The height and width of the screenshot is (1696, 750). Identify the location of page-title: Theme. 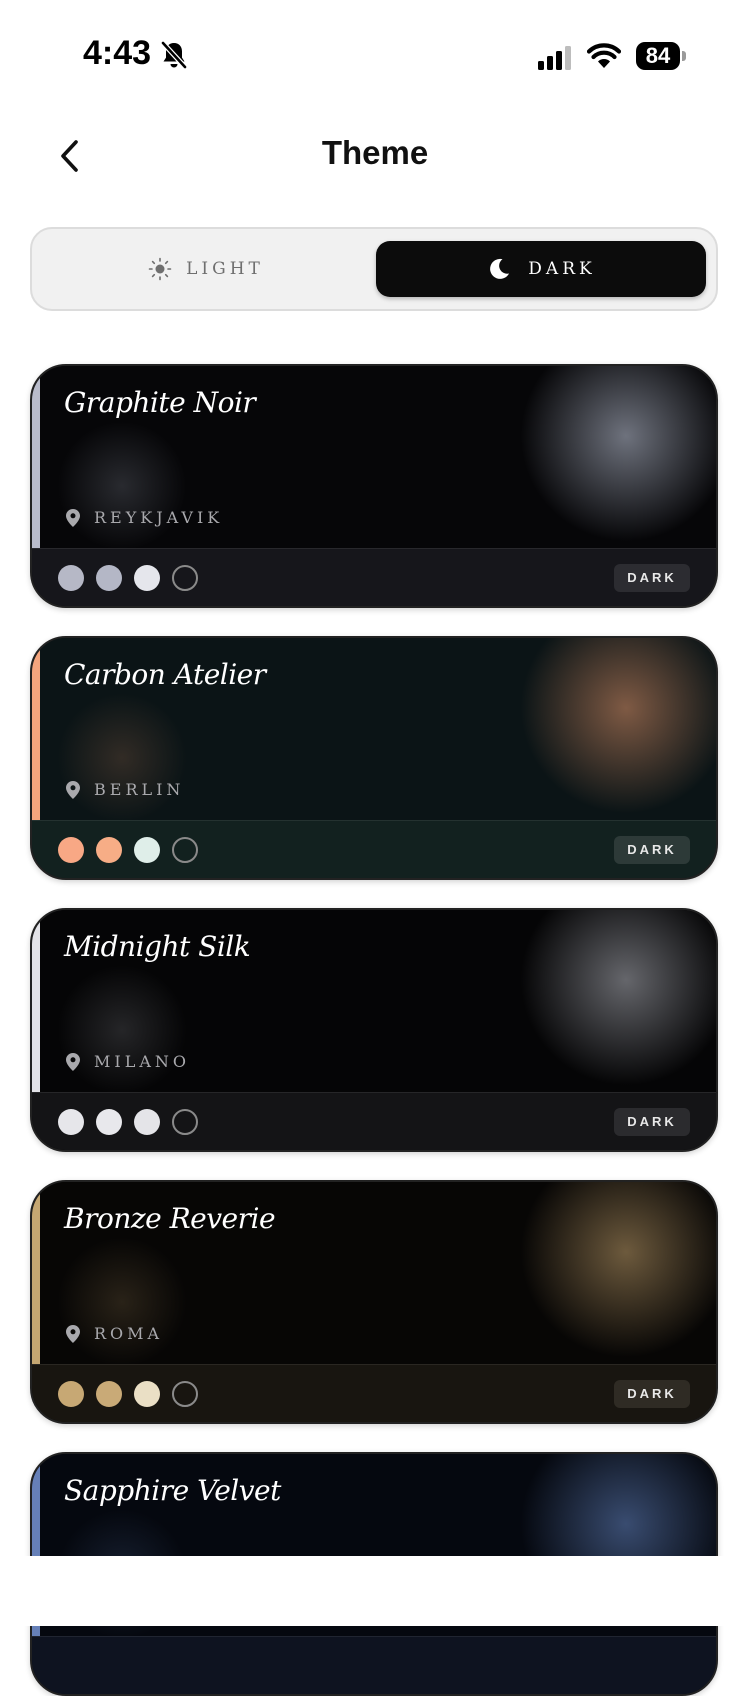
(375, 152).